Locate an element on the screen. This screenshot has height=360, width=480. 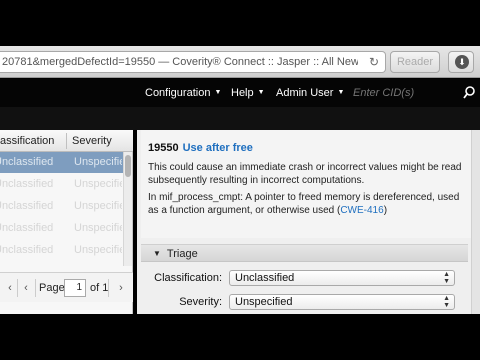
collapse-triangle-icon: ▼ is located at coordinates (157, 253).